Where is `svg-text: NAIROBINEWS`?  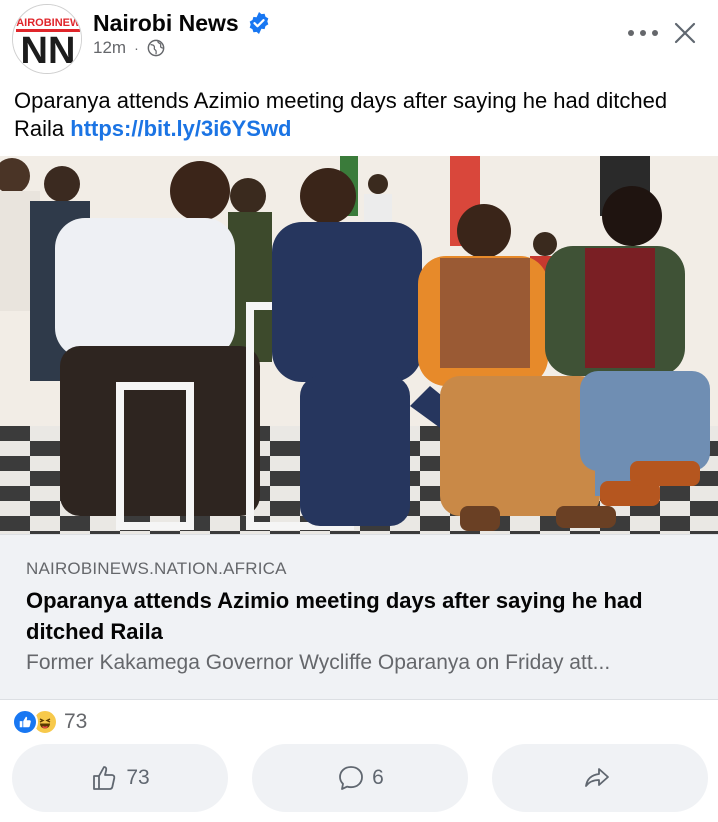
svg-text: NAIROBINEWS is located at coordinates (47, 23).